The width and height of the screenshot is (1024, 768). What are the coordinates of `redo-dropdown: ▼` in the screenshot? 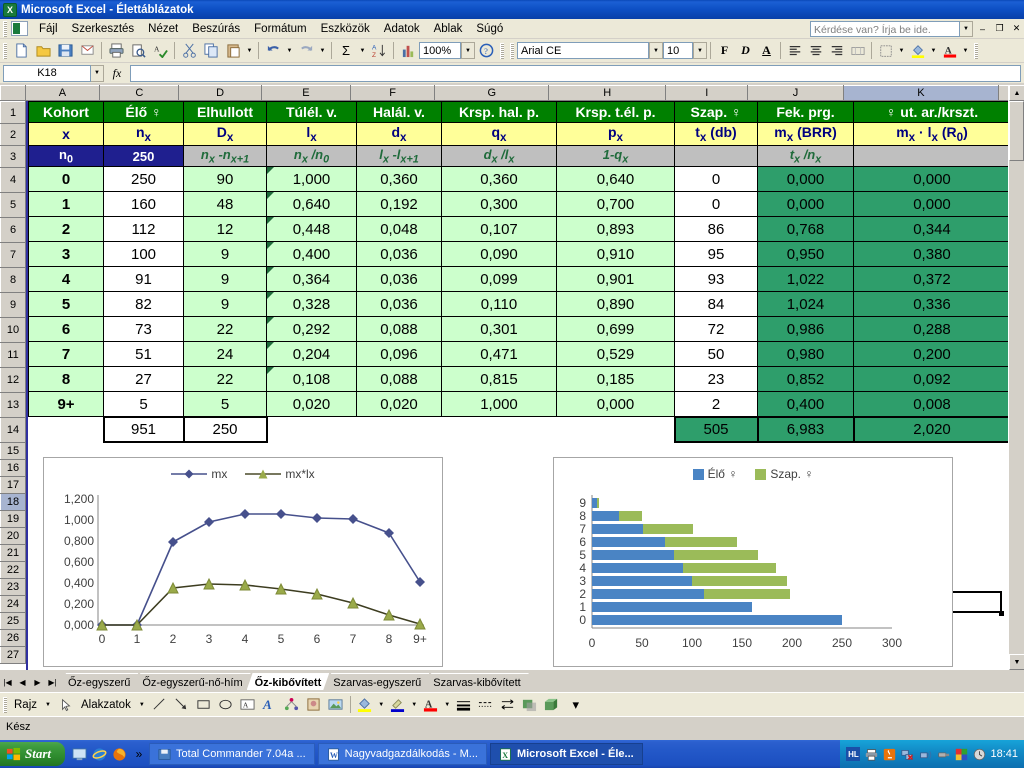 It's located at (322, 50).